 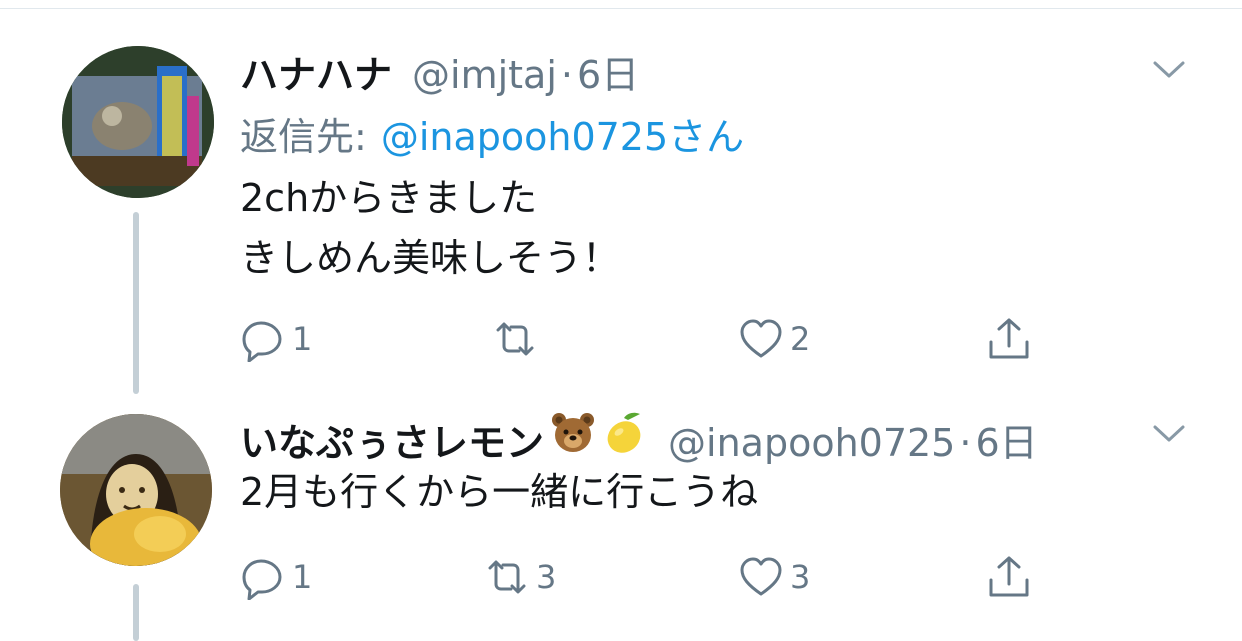 I want to click on tweet-text-line: 2月も行くから一緒に行こうね, so click(x=499, y=492).